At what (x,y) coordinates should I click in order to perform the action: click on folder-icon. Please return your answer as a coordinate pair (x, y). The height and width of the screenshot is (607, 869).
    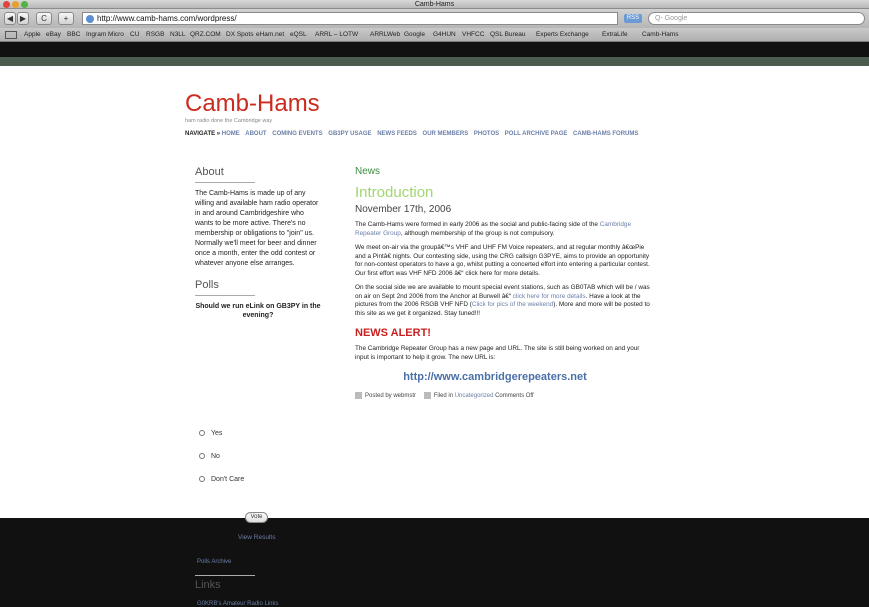
    Looking at the image, I should click on (427, 395).